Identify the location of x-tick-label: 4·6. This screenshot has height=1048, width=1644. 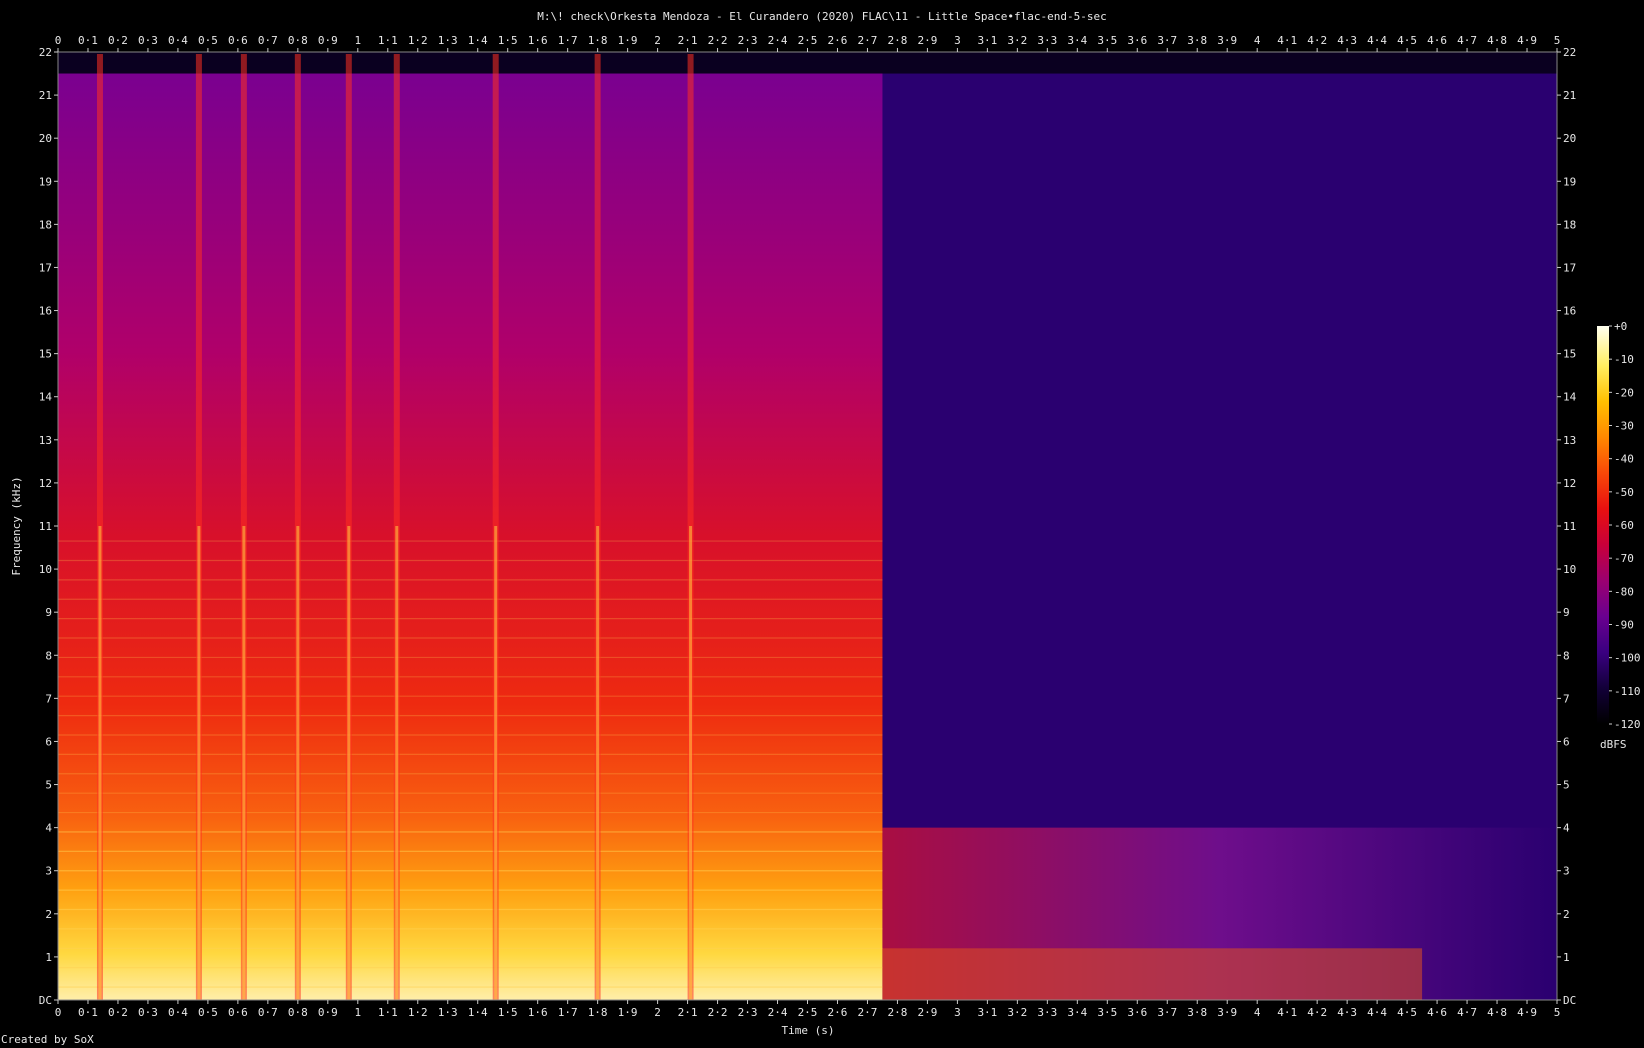
(1437, 1012).